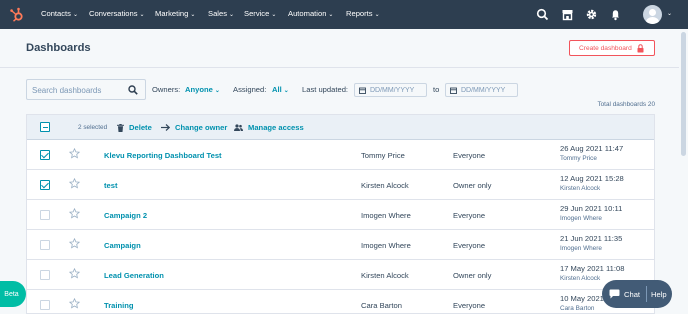 The image size is (688, 314). I want to click on user-icon, so click(652, 16).